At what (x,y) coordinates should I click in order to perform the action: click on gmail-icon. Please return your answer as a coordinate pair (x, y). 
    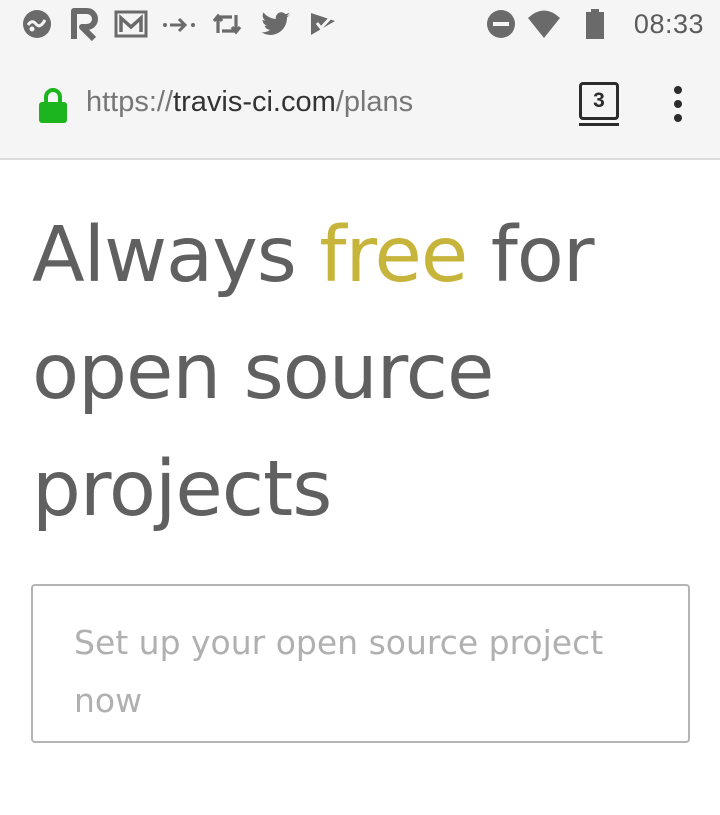
    Looking at the image, I should click on (131, 24).